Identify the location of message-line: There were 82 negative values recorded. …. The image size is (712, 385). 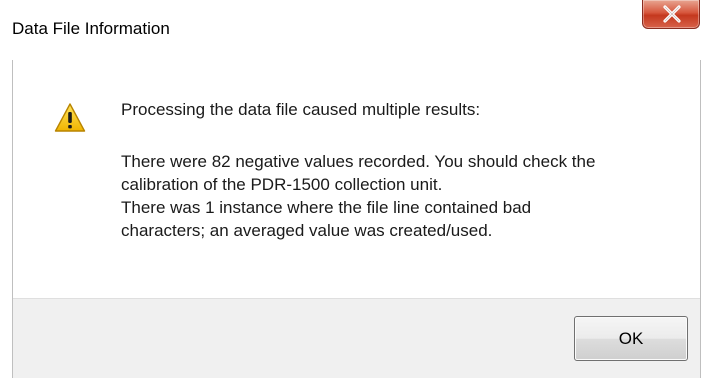
(358, 161).